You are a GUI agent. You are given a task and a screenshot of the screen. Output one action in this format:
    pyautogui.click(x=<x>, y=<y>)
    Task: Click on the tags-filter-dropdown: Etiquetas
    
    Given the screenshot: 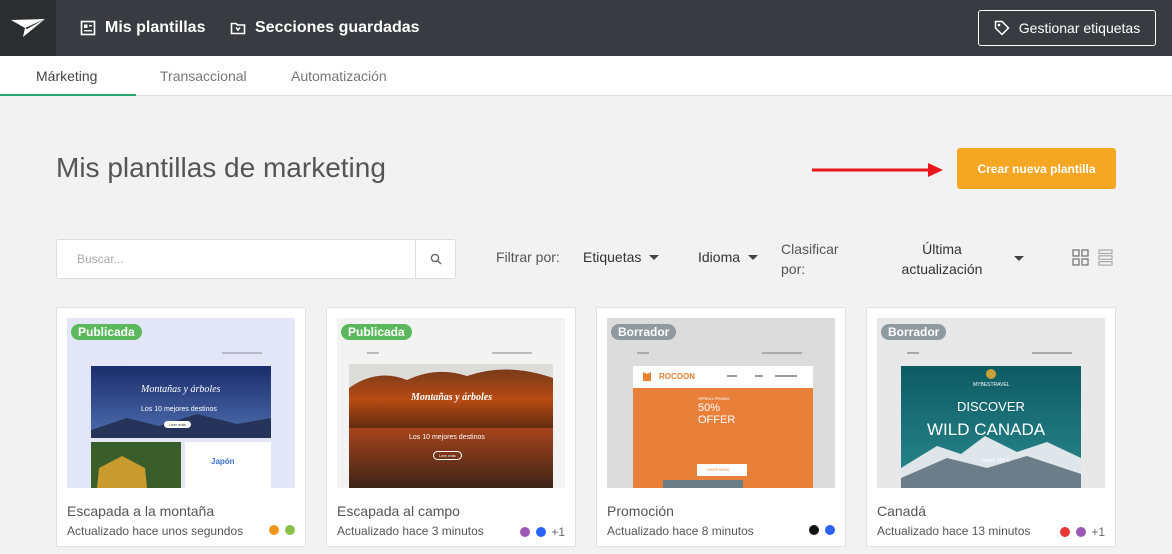 What is the action you would take?
    pyautogui.click(x=621, y=257)
    